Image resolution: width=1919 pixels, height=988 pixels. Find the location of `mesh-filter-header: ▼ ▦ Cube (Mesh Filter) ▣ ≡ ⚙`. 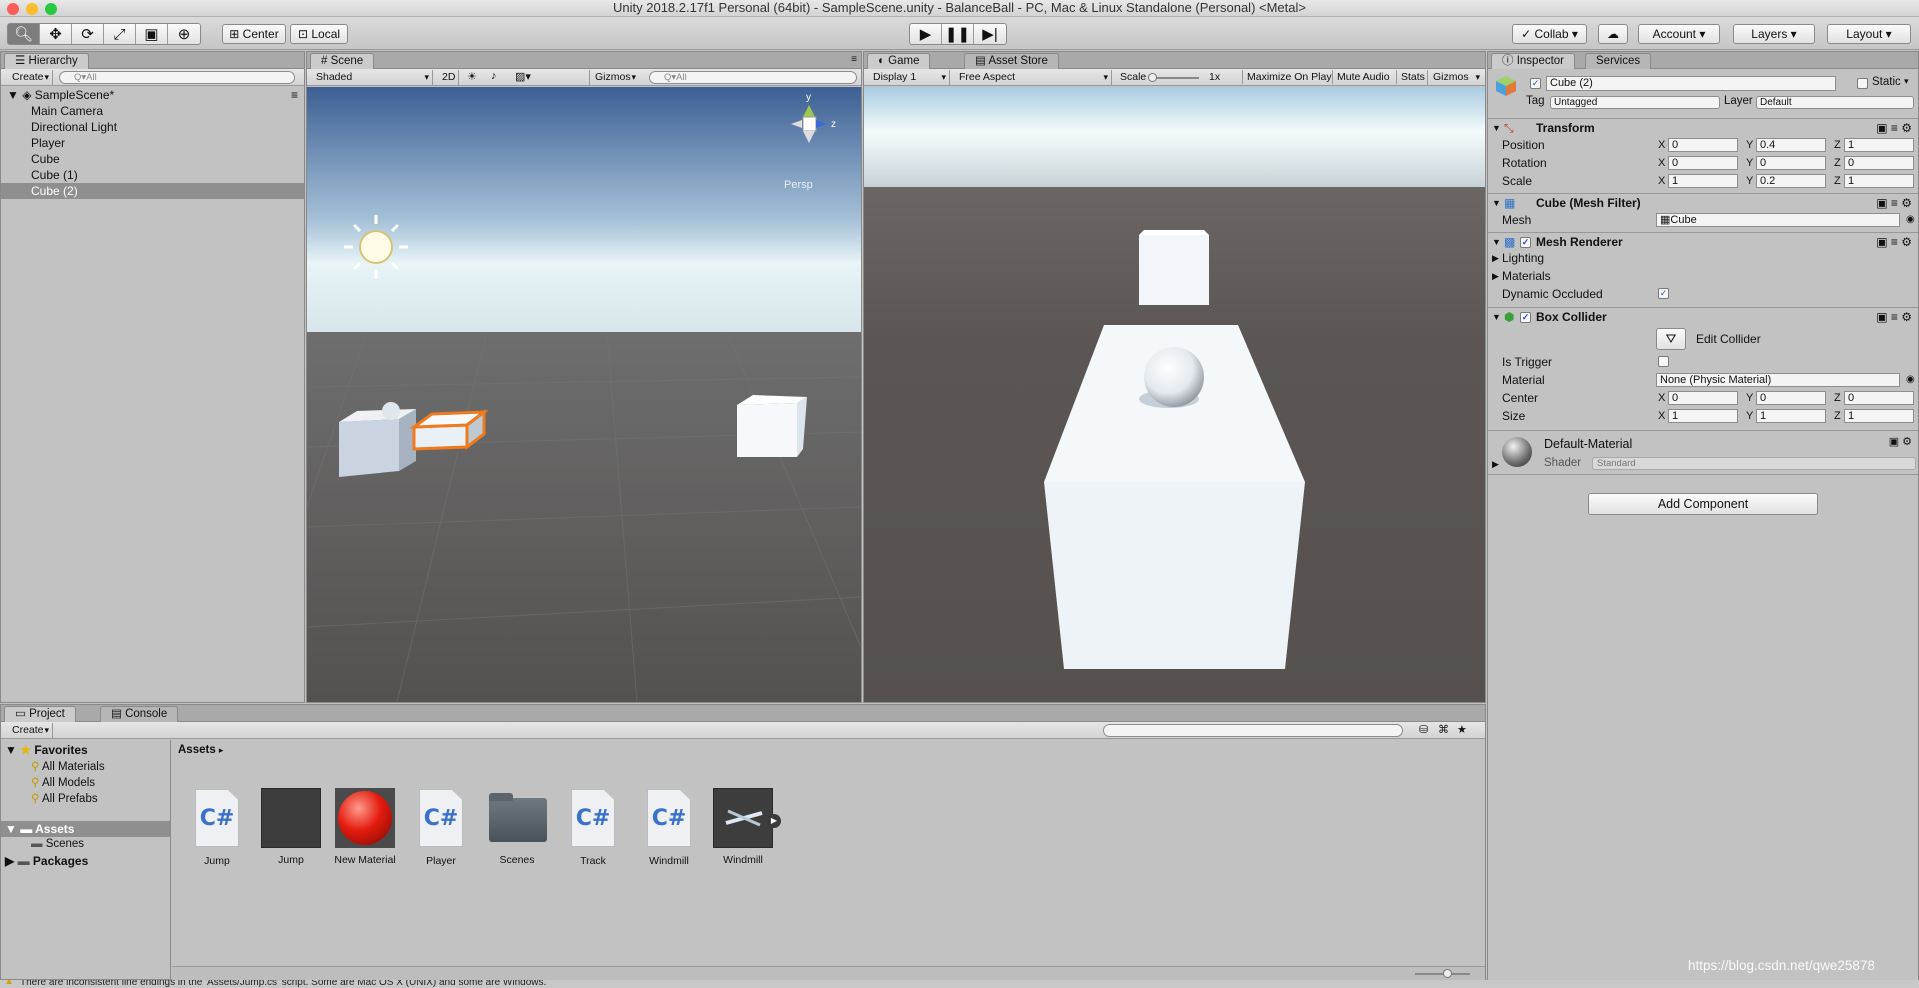

mesh-filter-header: ▼ ▦ Cube (Mesh Filter) ▣ ≡ ⚙ is located at coordinates (1703, 202).